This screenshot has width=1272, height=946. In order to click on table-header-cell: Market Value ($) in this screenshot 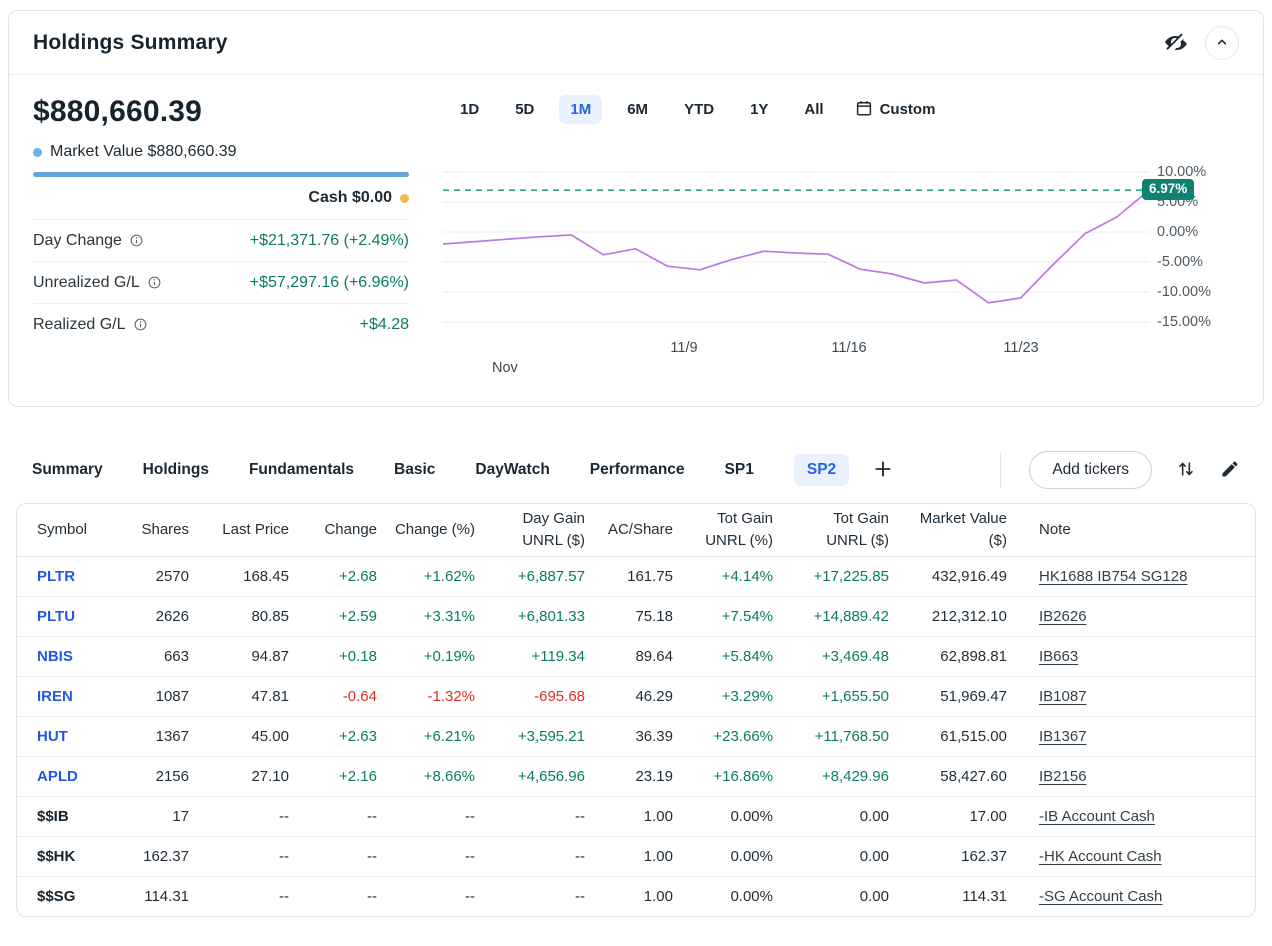, I will do `click(960, 530)`.